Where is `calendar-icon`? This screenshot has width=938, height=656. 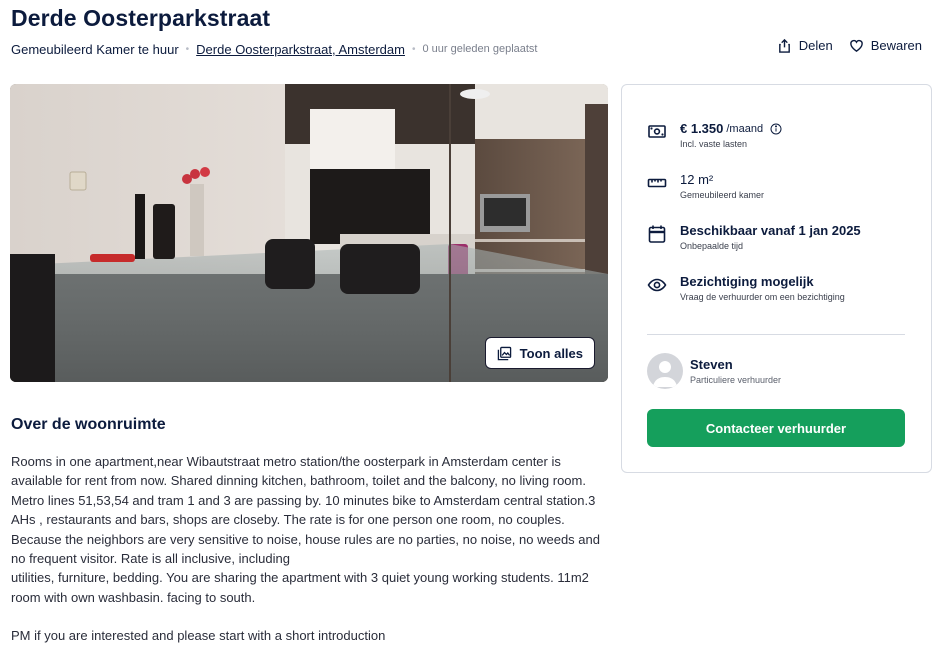
calendar-icon is located at coordinates (657, 234).